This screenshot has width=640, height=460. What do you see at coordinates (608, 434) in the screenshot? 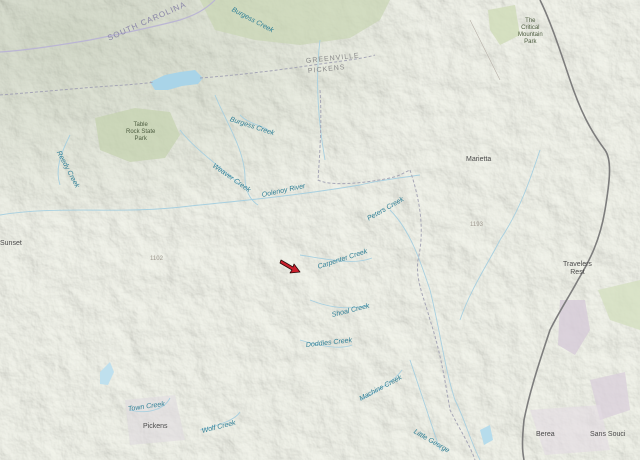
I see `place-label-sans-souci: Sans Souci` at bounding box center [608, 434].